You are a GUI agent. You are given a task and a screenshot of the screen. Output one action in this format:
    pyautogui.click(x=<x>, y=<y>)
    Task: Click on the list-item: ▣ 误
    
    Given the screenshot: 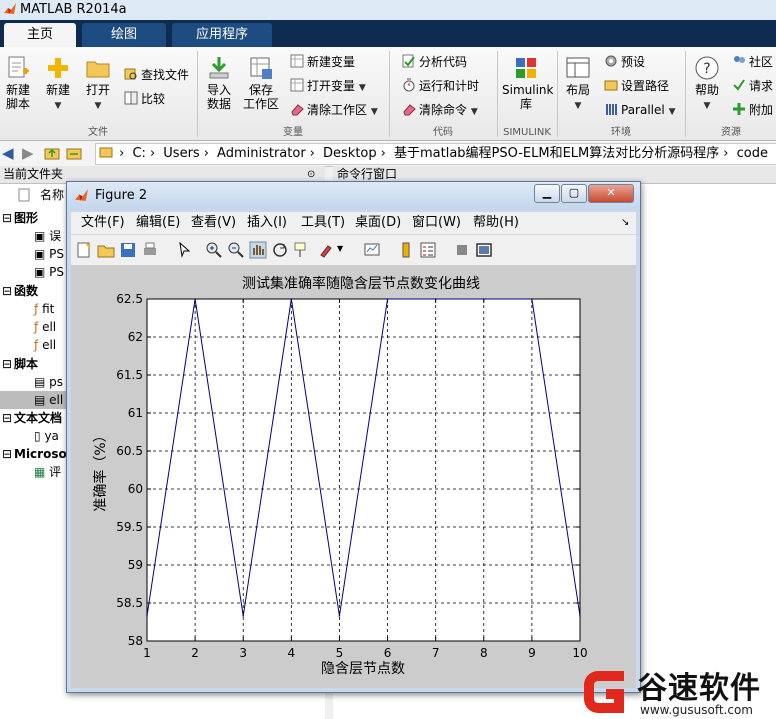 What is the action you would take?
    pyautogui.click(x=47, y=236)
    